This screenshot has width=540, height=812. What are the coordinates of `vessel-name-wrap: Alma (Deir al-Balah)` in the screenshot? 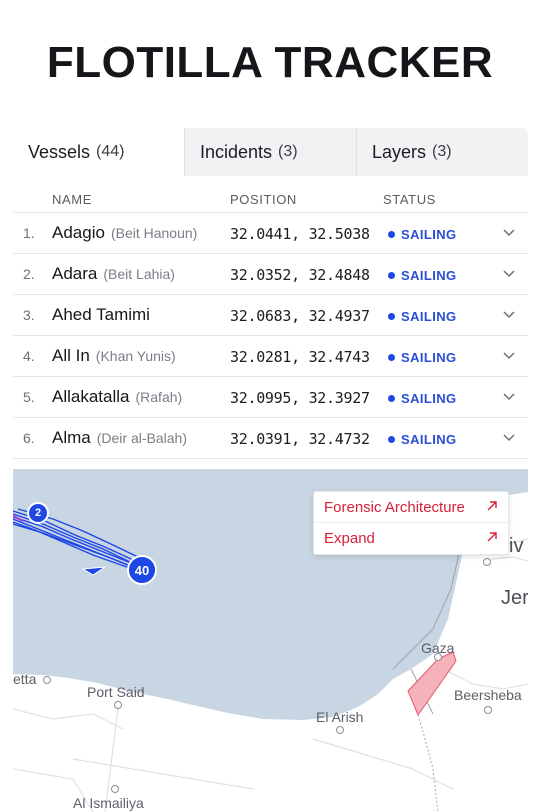 It's located at (119, 438).